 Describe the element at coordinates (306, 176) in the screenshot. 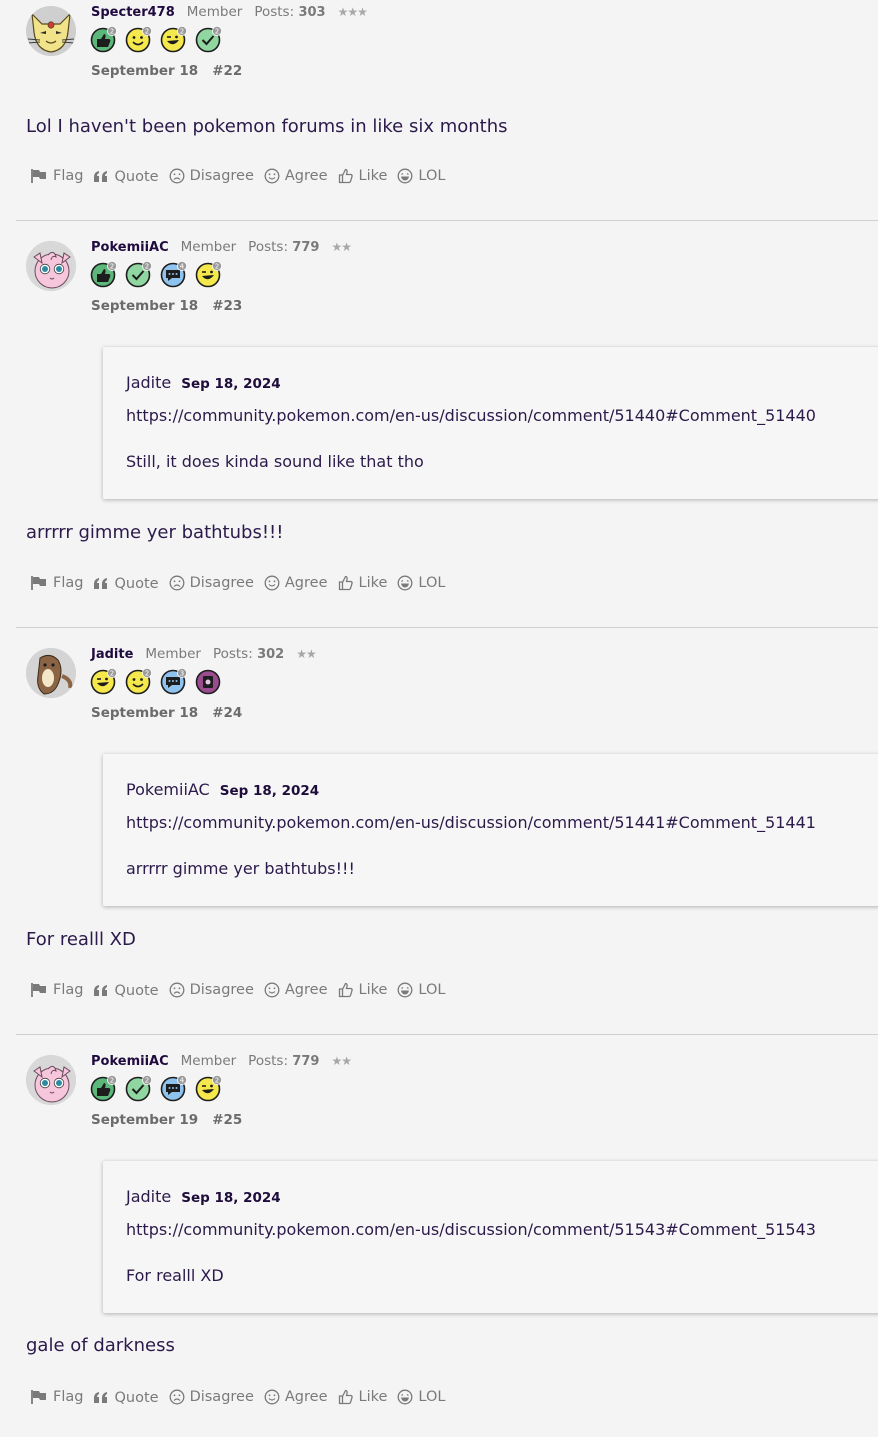

I see `agree-label: Agree` at that location.